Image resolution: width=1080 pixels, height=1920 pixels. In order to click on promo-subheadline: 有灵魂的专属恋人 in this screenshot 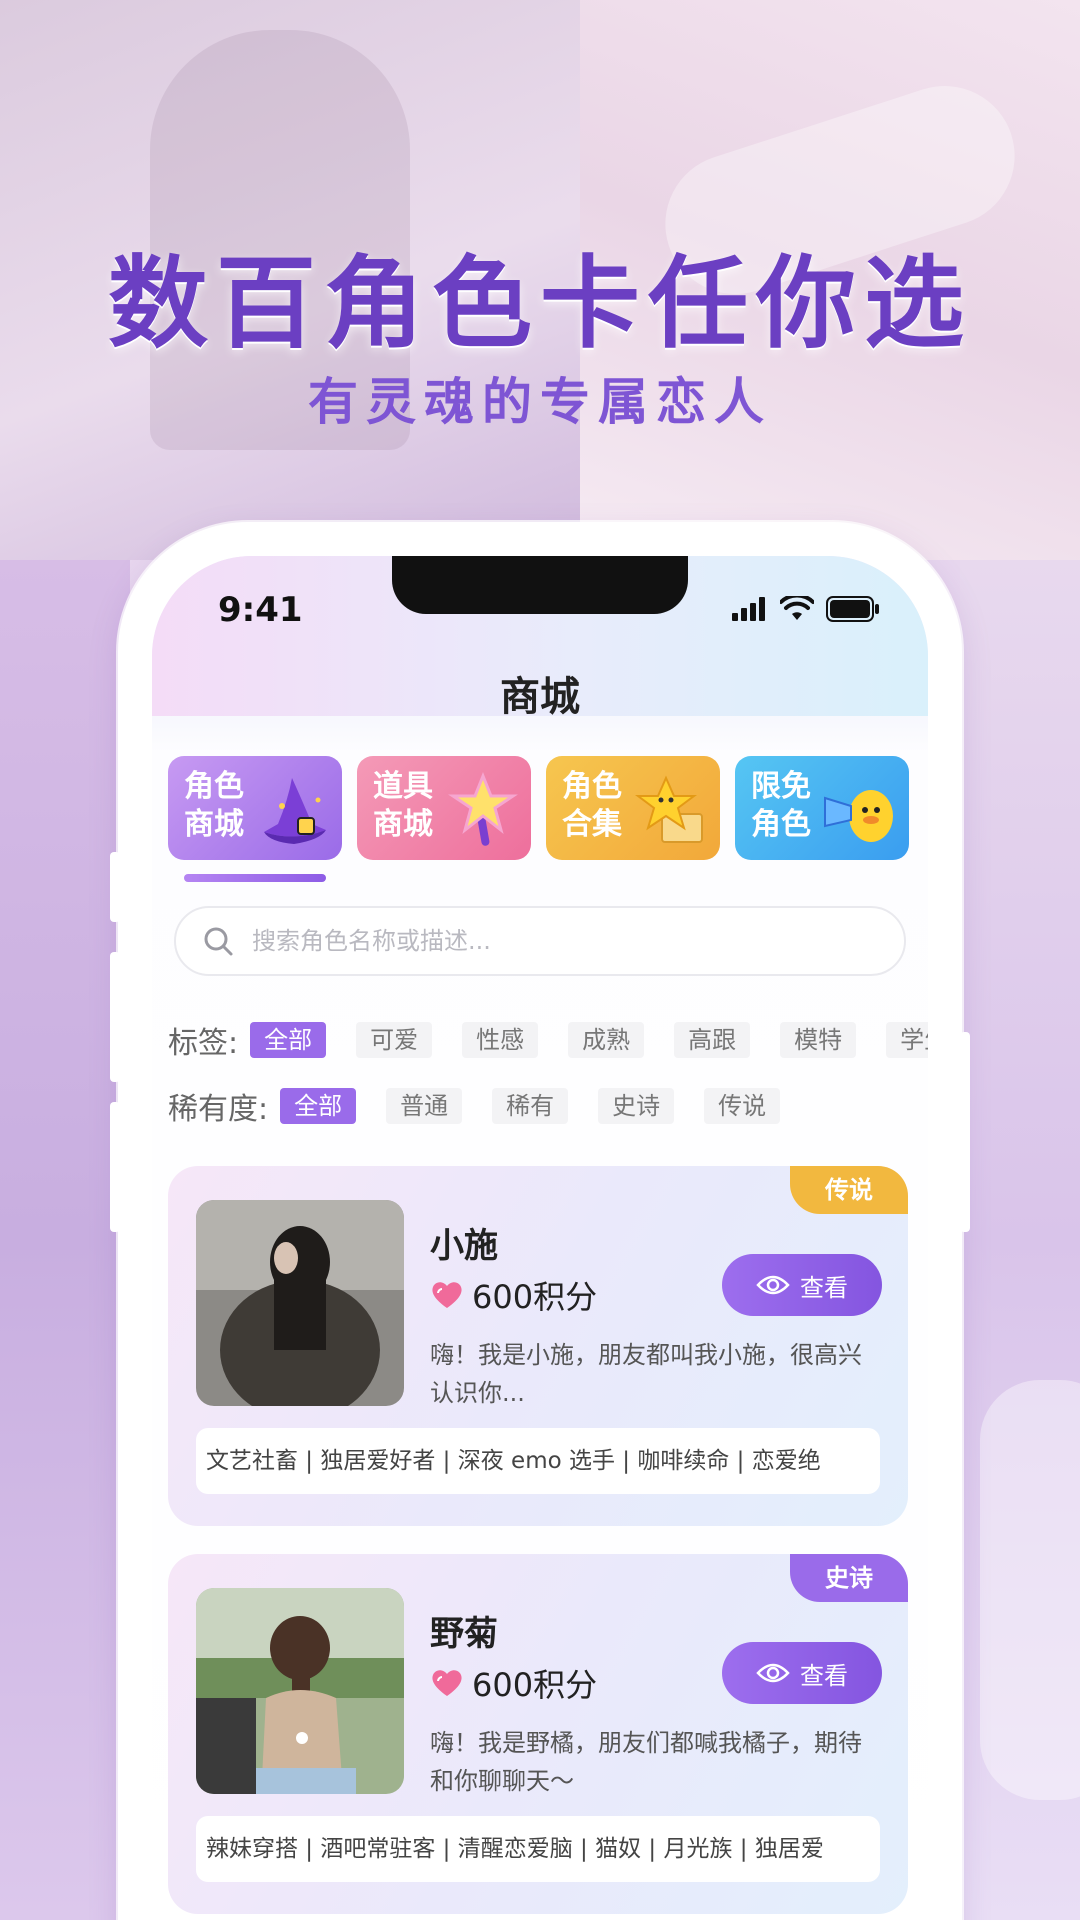, I will do `click(540, 401)`.